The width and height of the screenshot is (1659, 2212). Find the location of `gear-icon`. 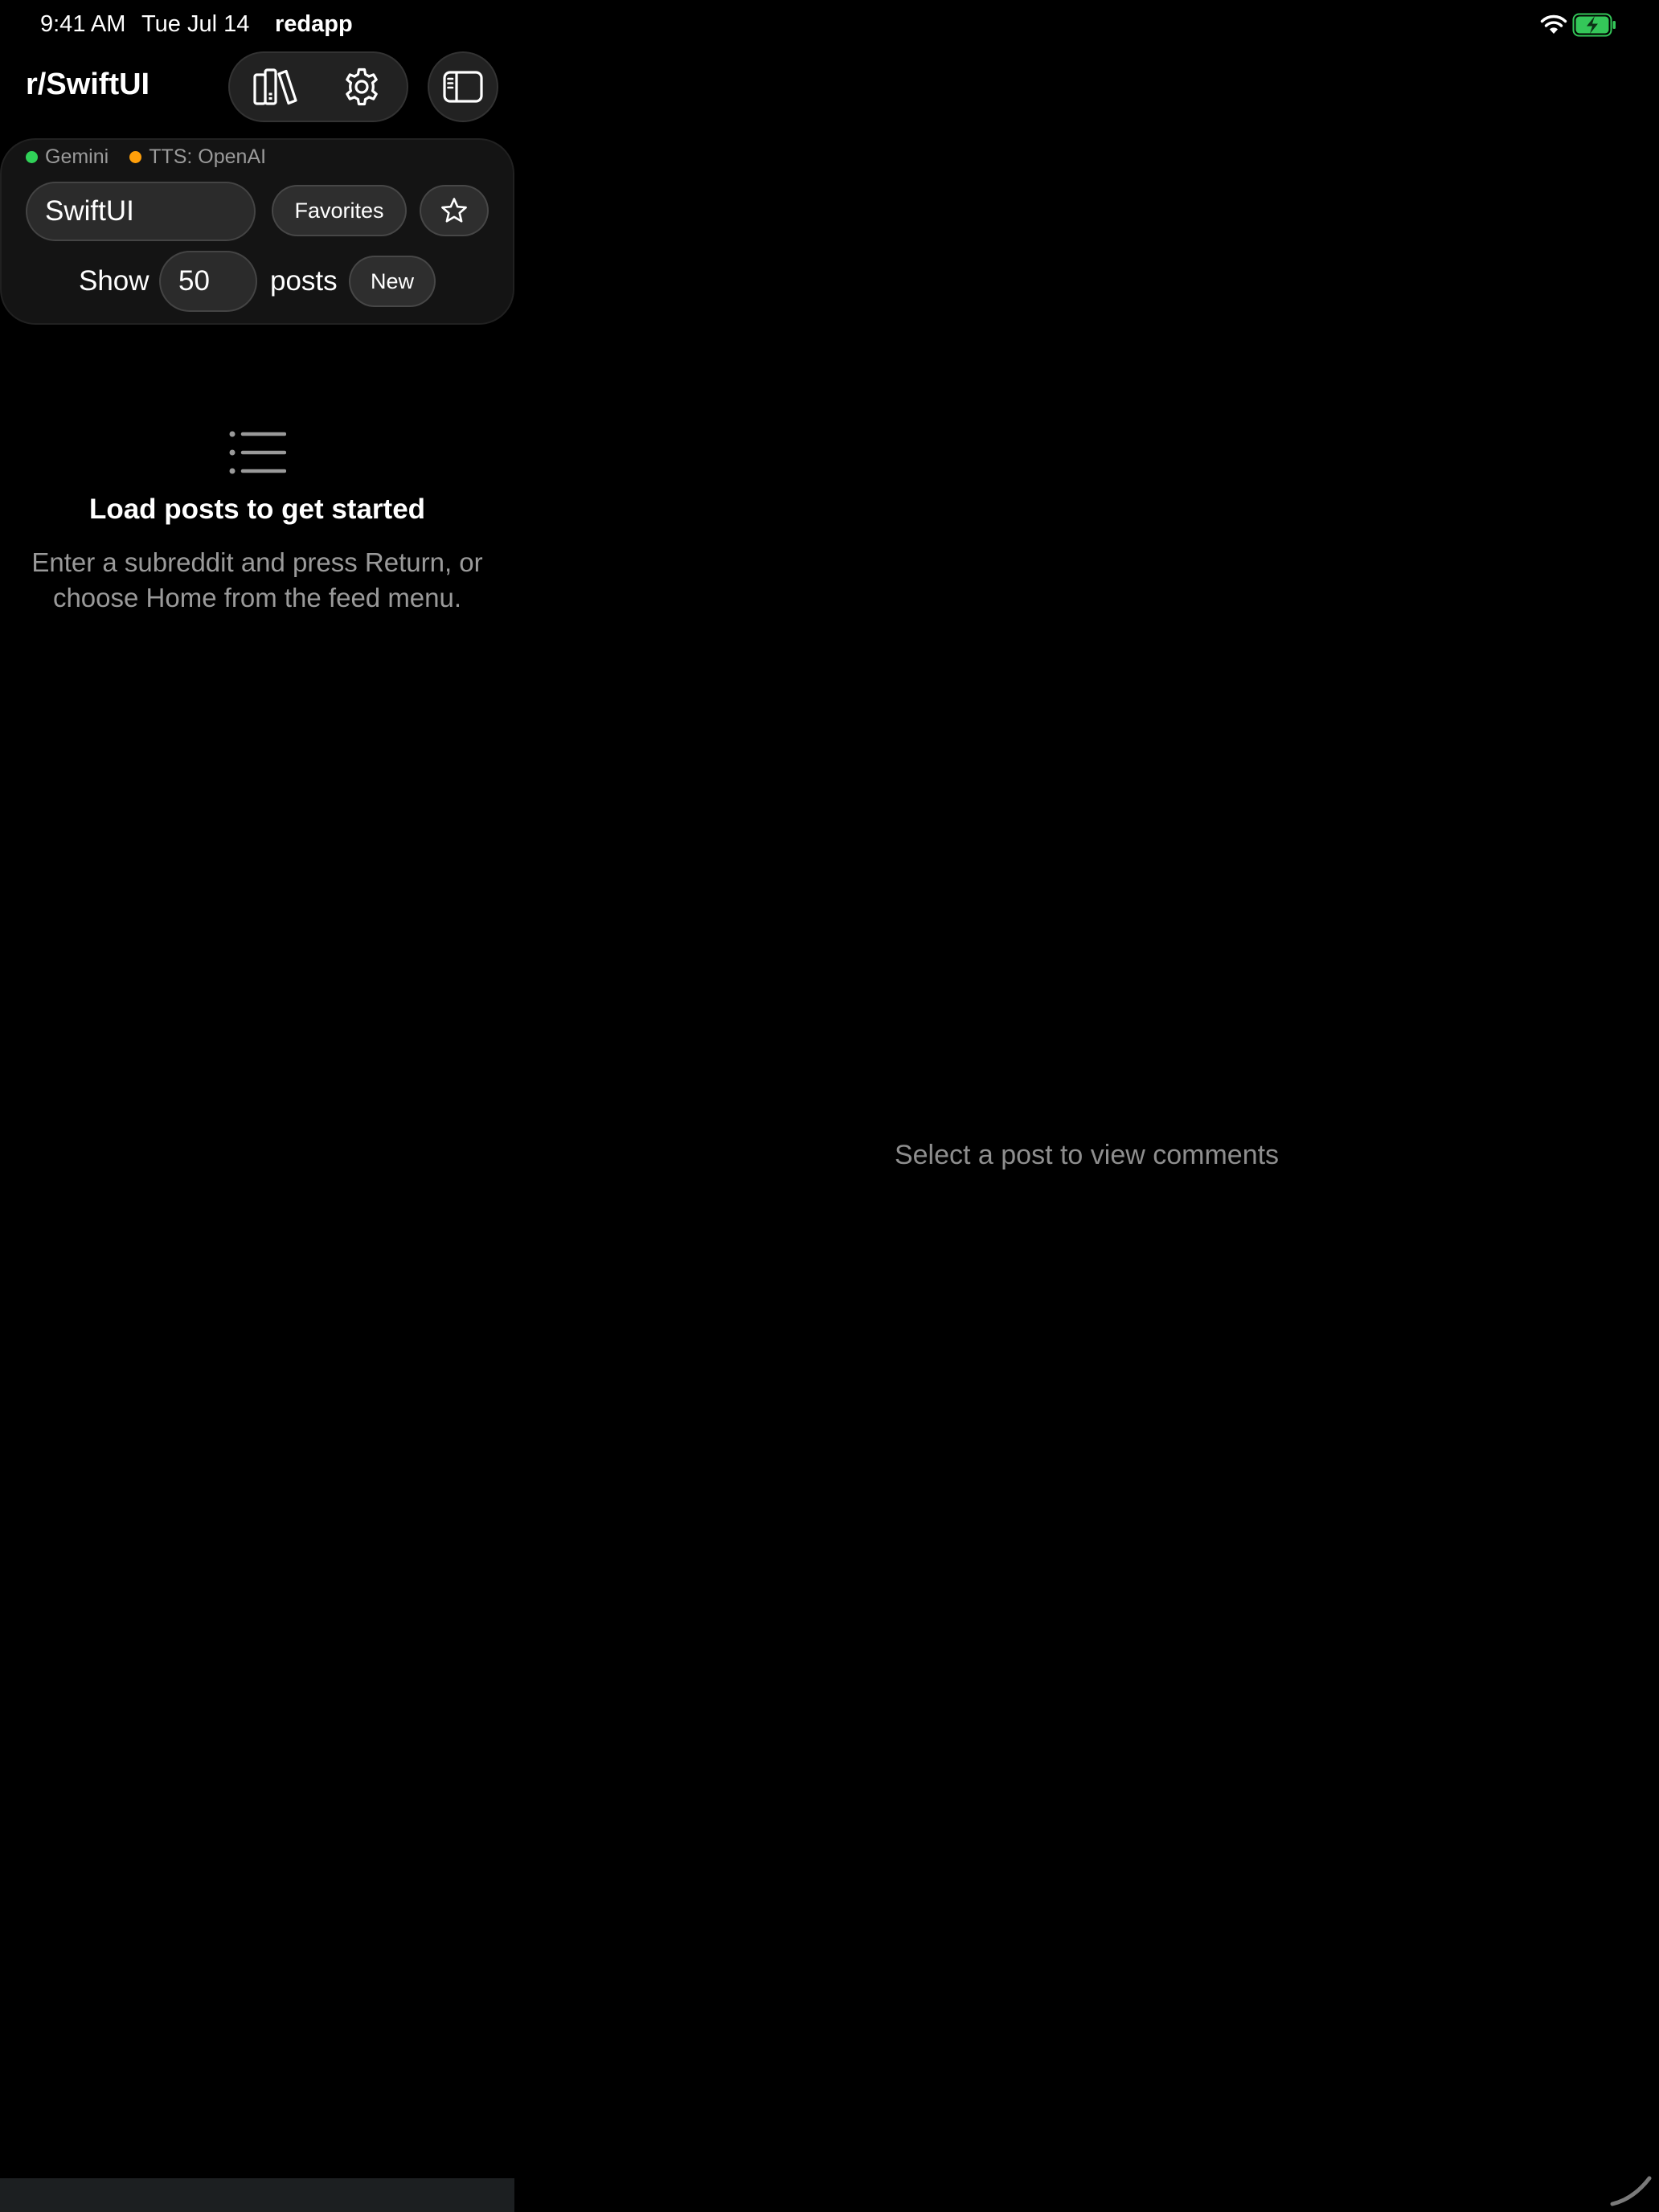

gear-icon is located at coordinates (362, 87).